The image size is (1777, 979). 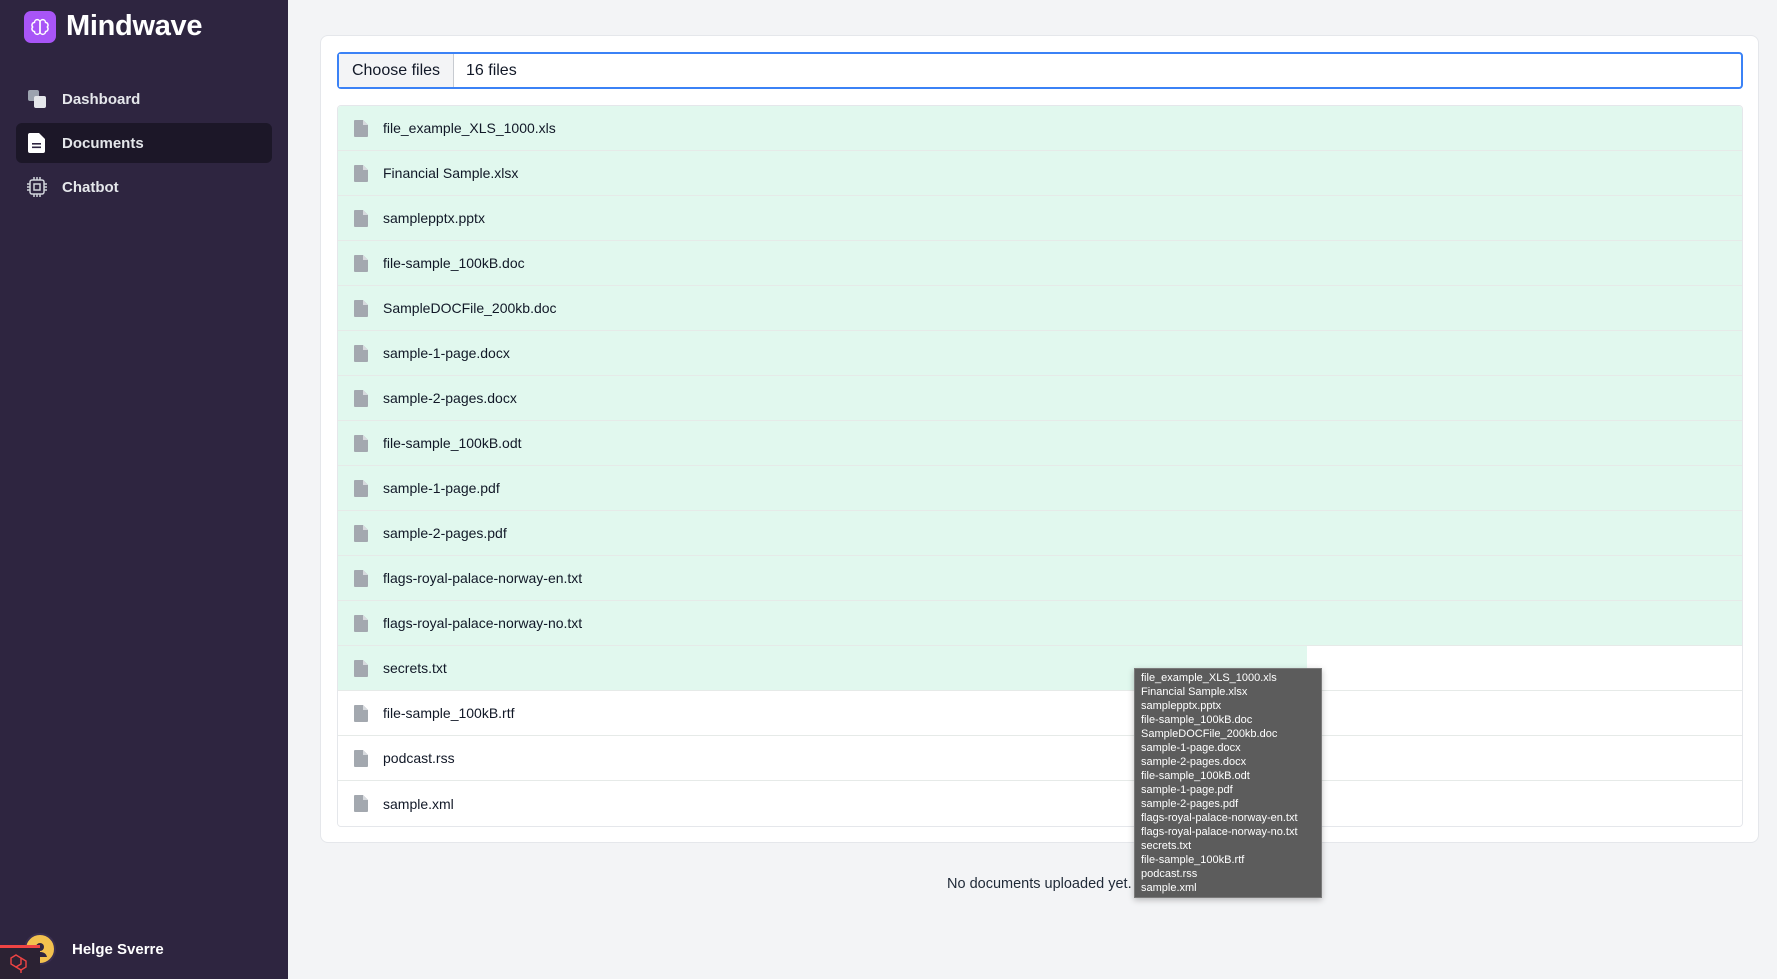 I want to click on sidebar-nav: Dashboard Documents Chatbot, so click(x=144, y=145).